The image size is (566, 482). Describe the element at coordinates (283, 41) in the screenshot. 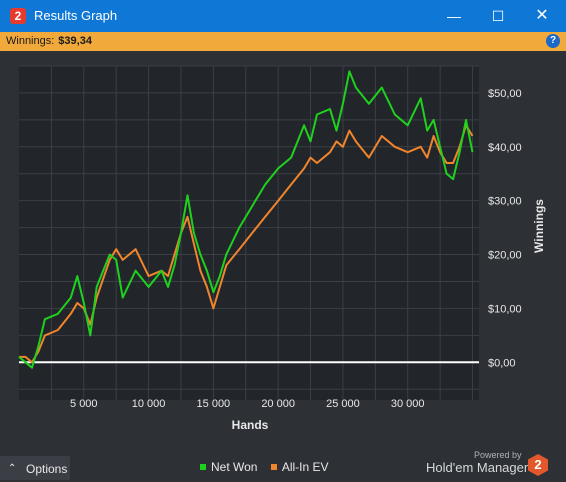

I see `winnings-bar: Winnings: $39,34 ?` at that location.